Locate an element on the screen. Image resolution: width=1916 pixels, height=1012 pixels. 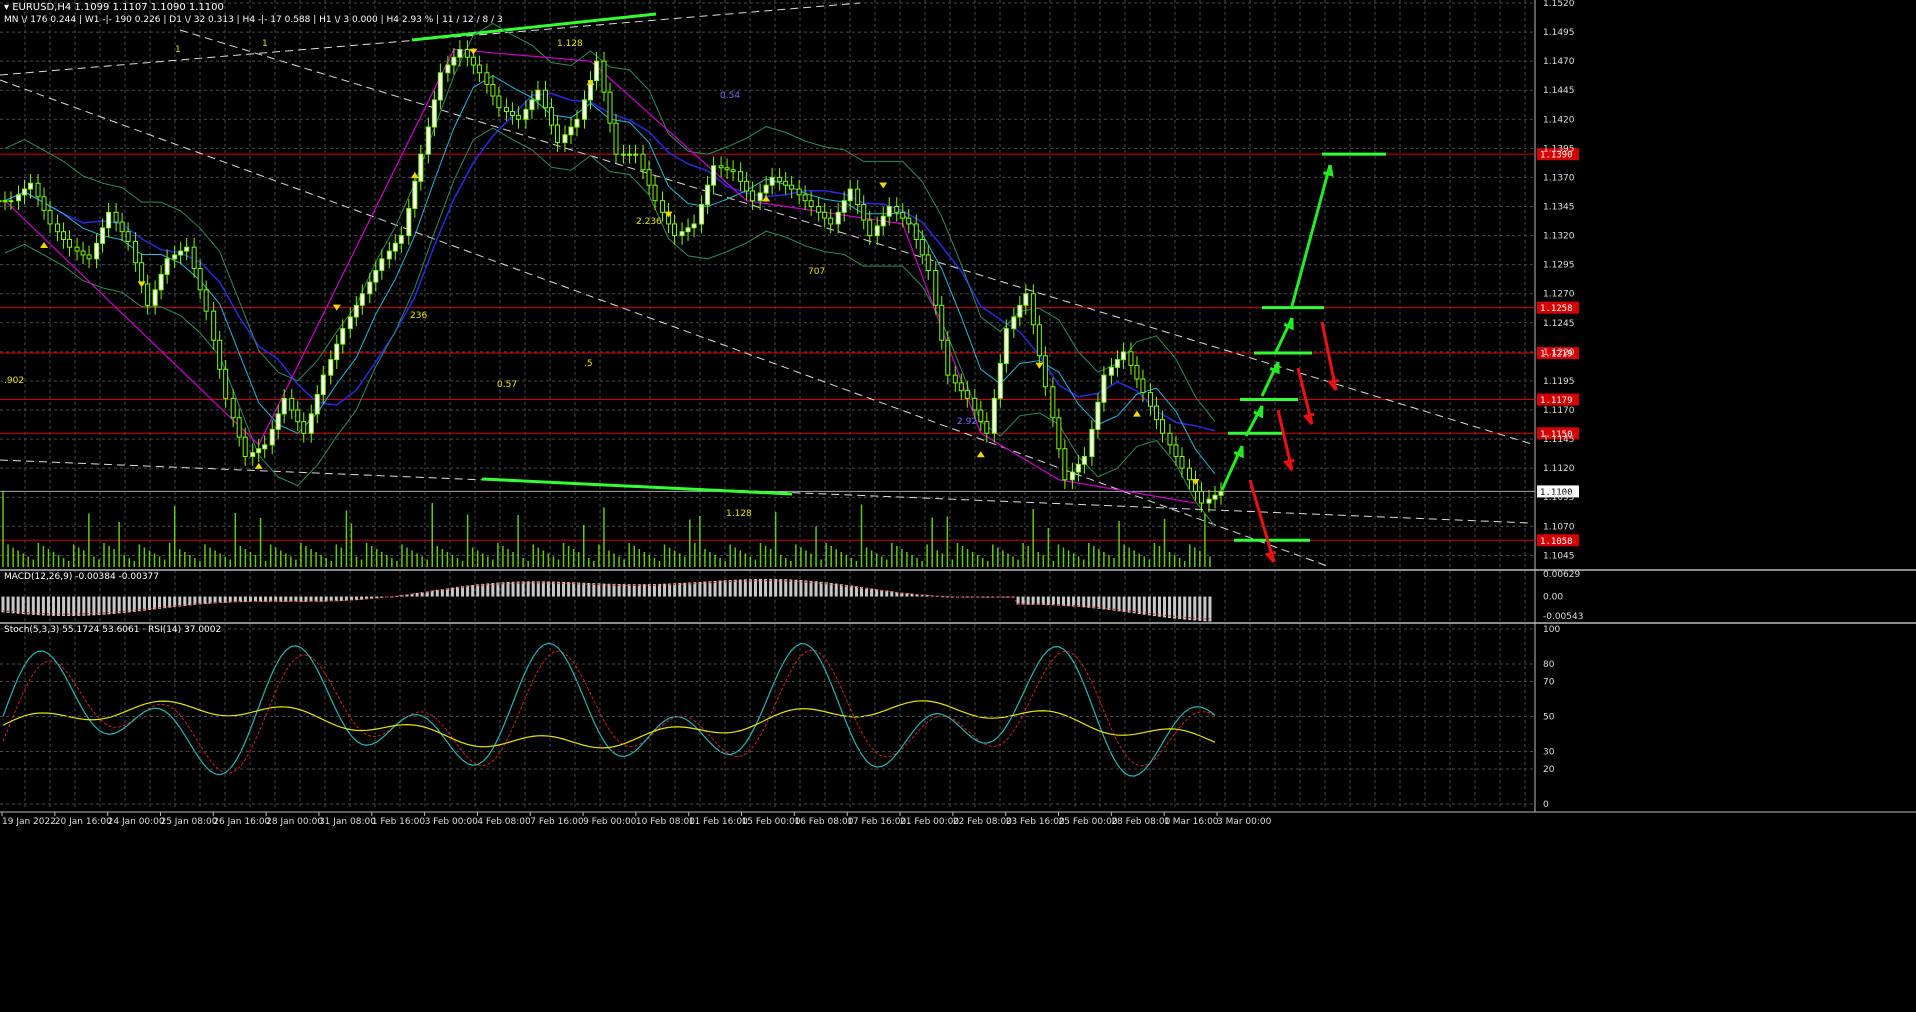
time-tick-label: 24 Jan 00:00 is located at coordinates (136, 822).